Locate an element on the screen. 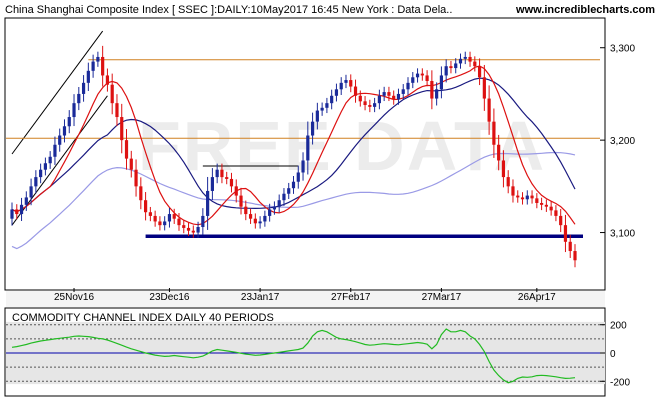 The image size is (660, 405). date-tick-label: 25Nov16 is located at coordinates (74, 297).